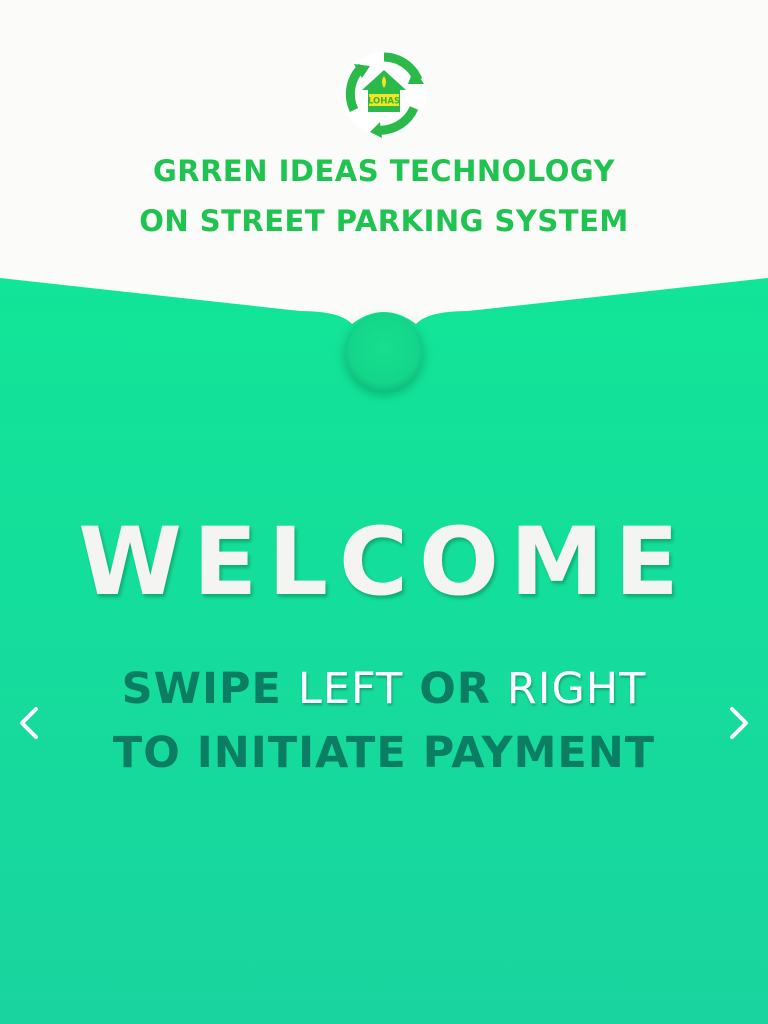 This screenshot has height=1024, width=768. I want to click on chevron-left-icon, so click(29, 723).